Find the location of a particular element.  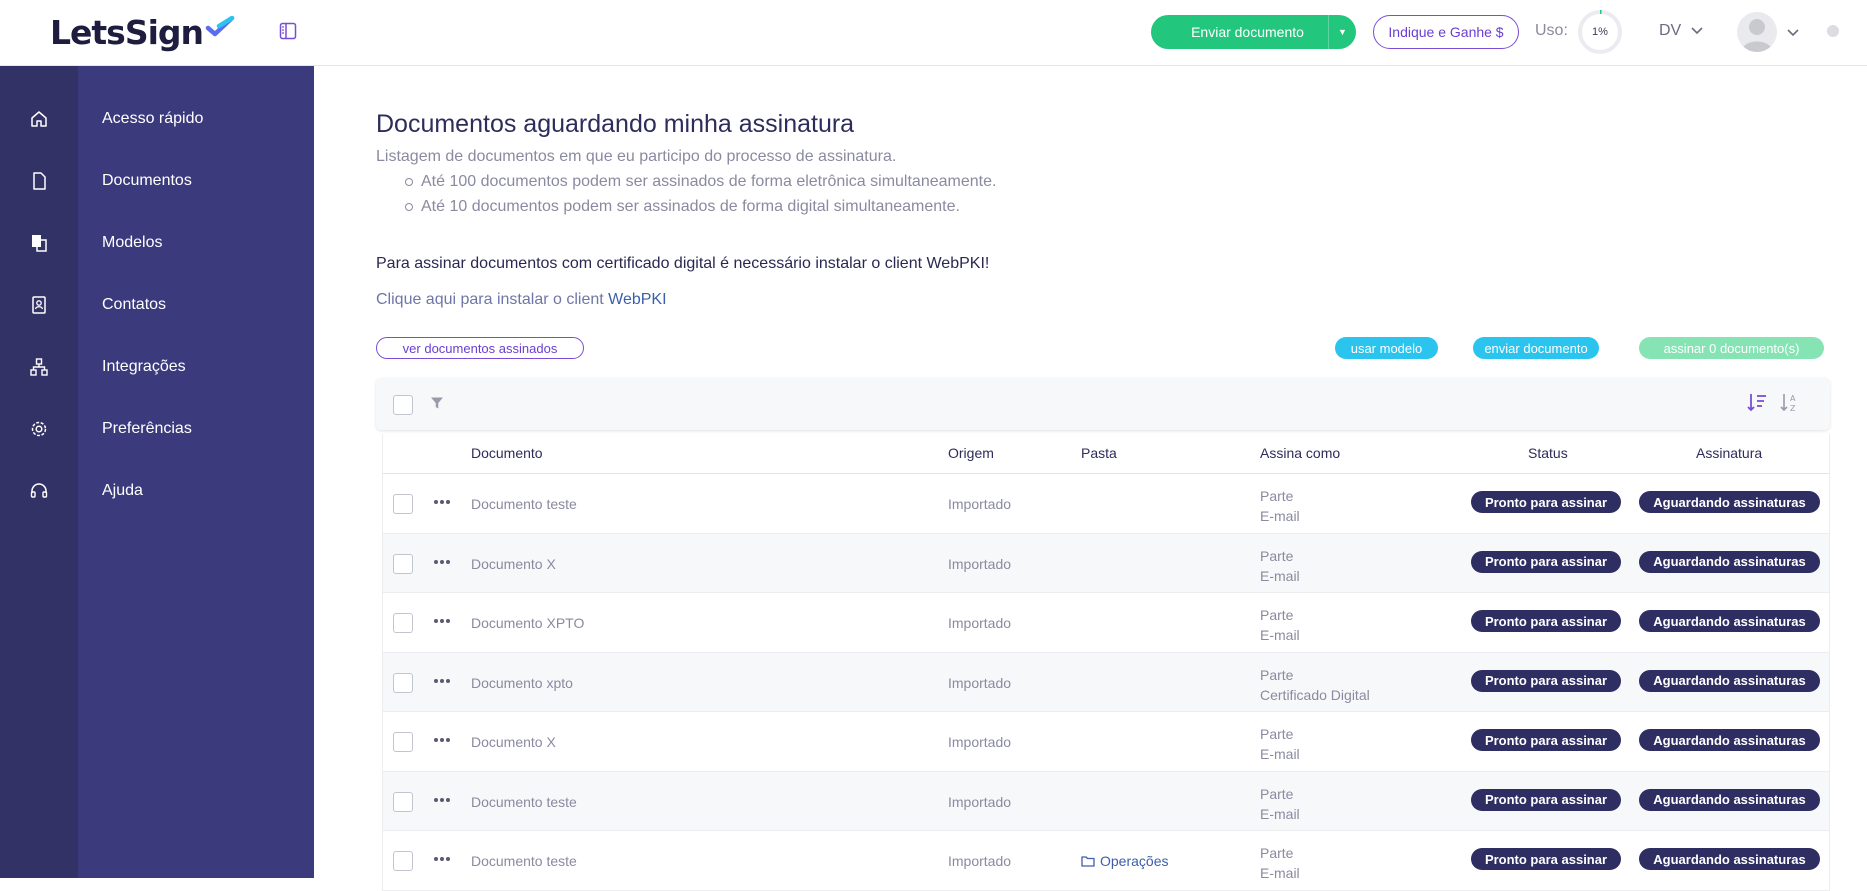

contacts-icon is located at coordinates (39, 305).